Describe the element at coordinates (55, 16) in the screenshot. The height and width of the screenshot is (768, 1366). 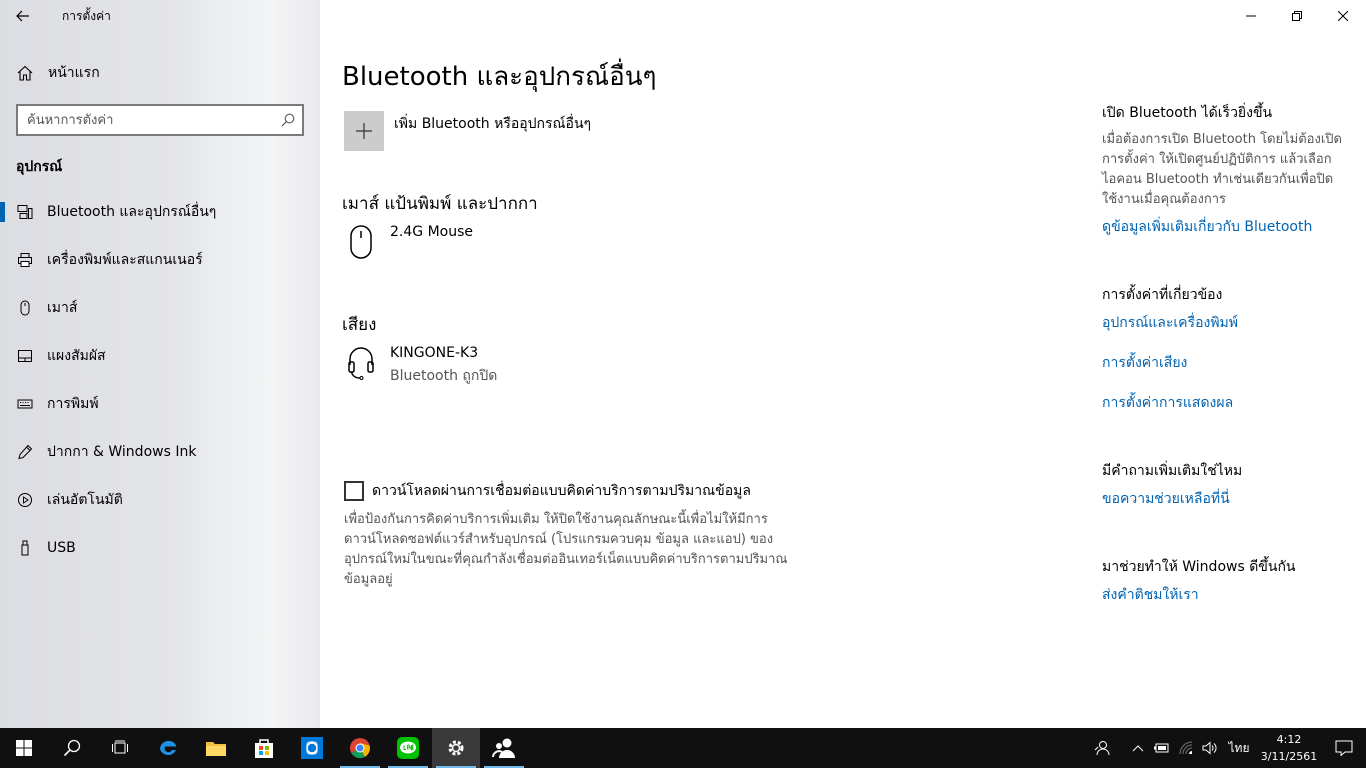
I see `titlebar: การตั้งค่า` at that location.